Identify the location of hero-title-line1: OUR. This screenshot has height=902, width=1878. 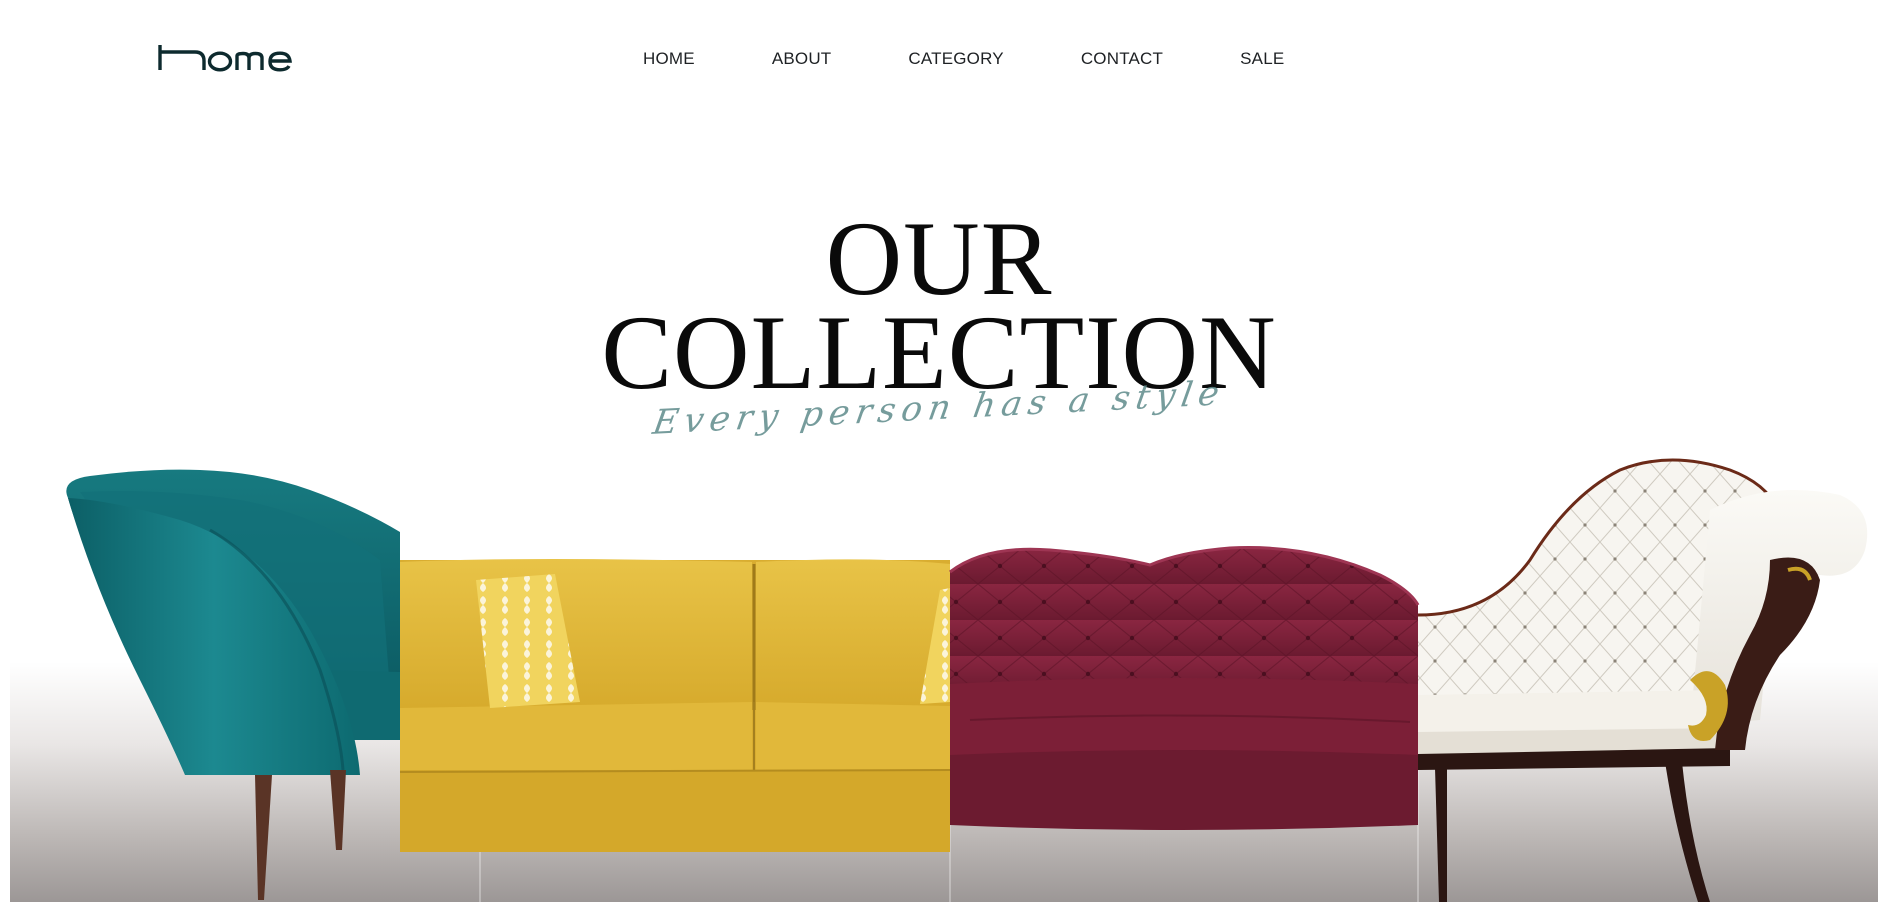
(939, 258).